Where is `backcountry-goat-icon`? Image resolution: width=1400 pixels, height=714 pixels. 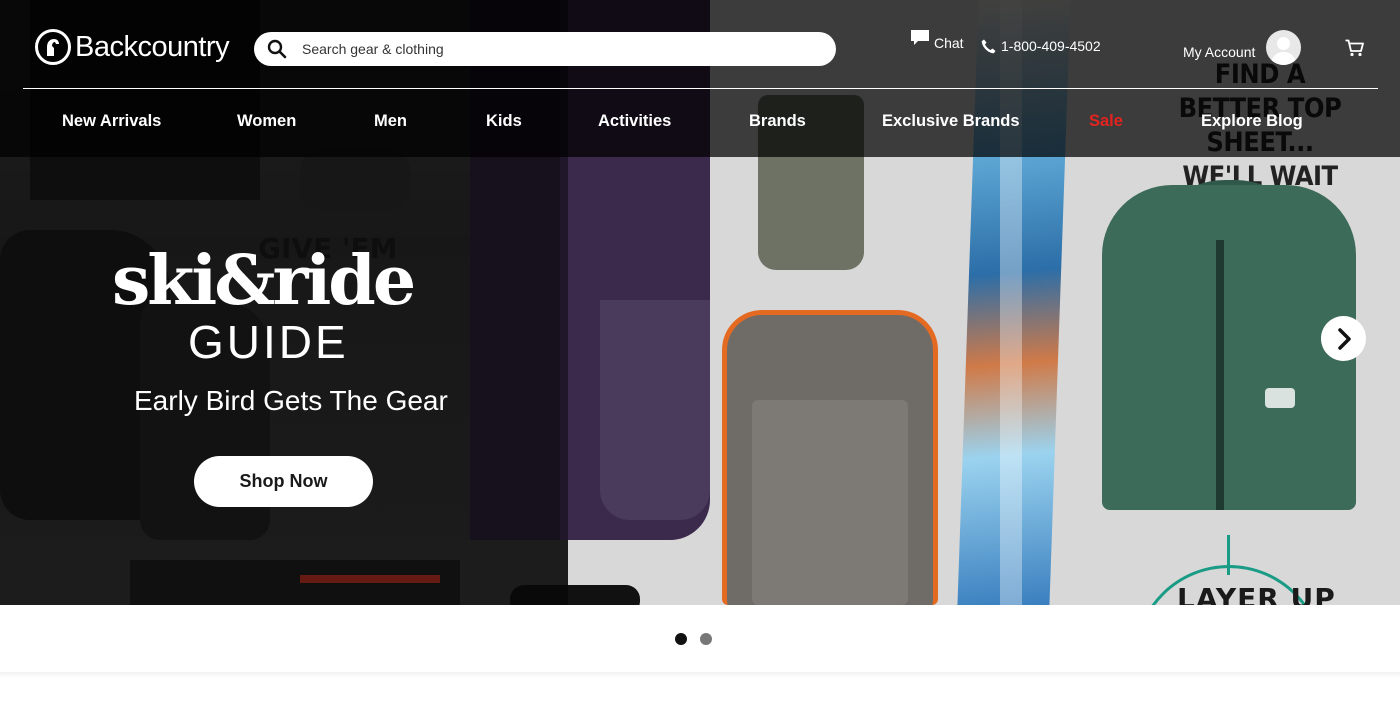 backcountry-goat-icon is located at coordinates (53, 47).